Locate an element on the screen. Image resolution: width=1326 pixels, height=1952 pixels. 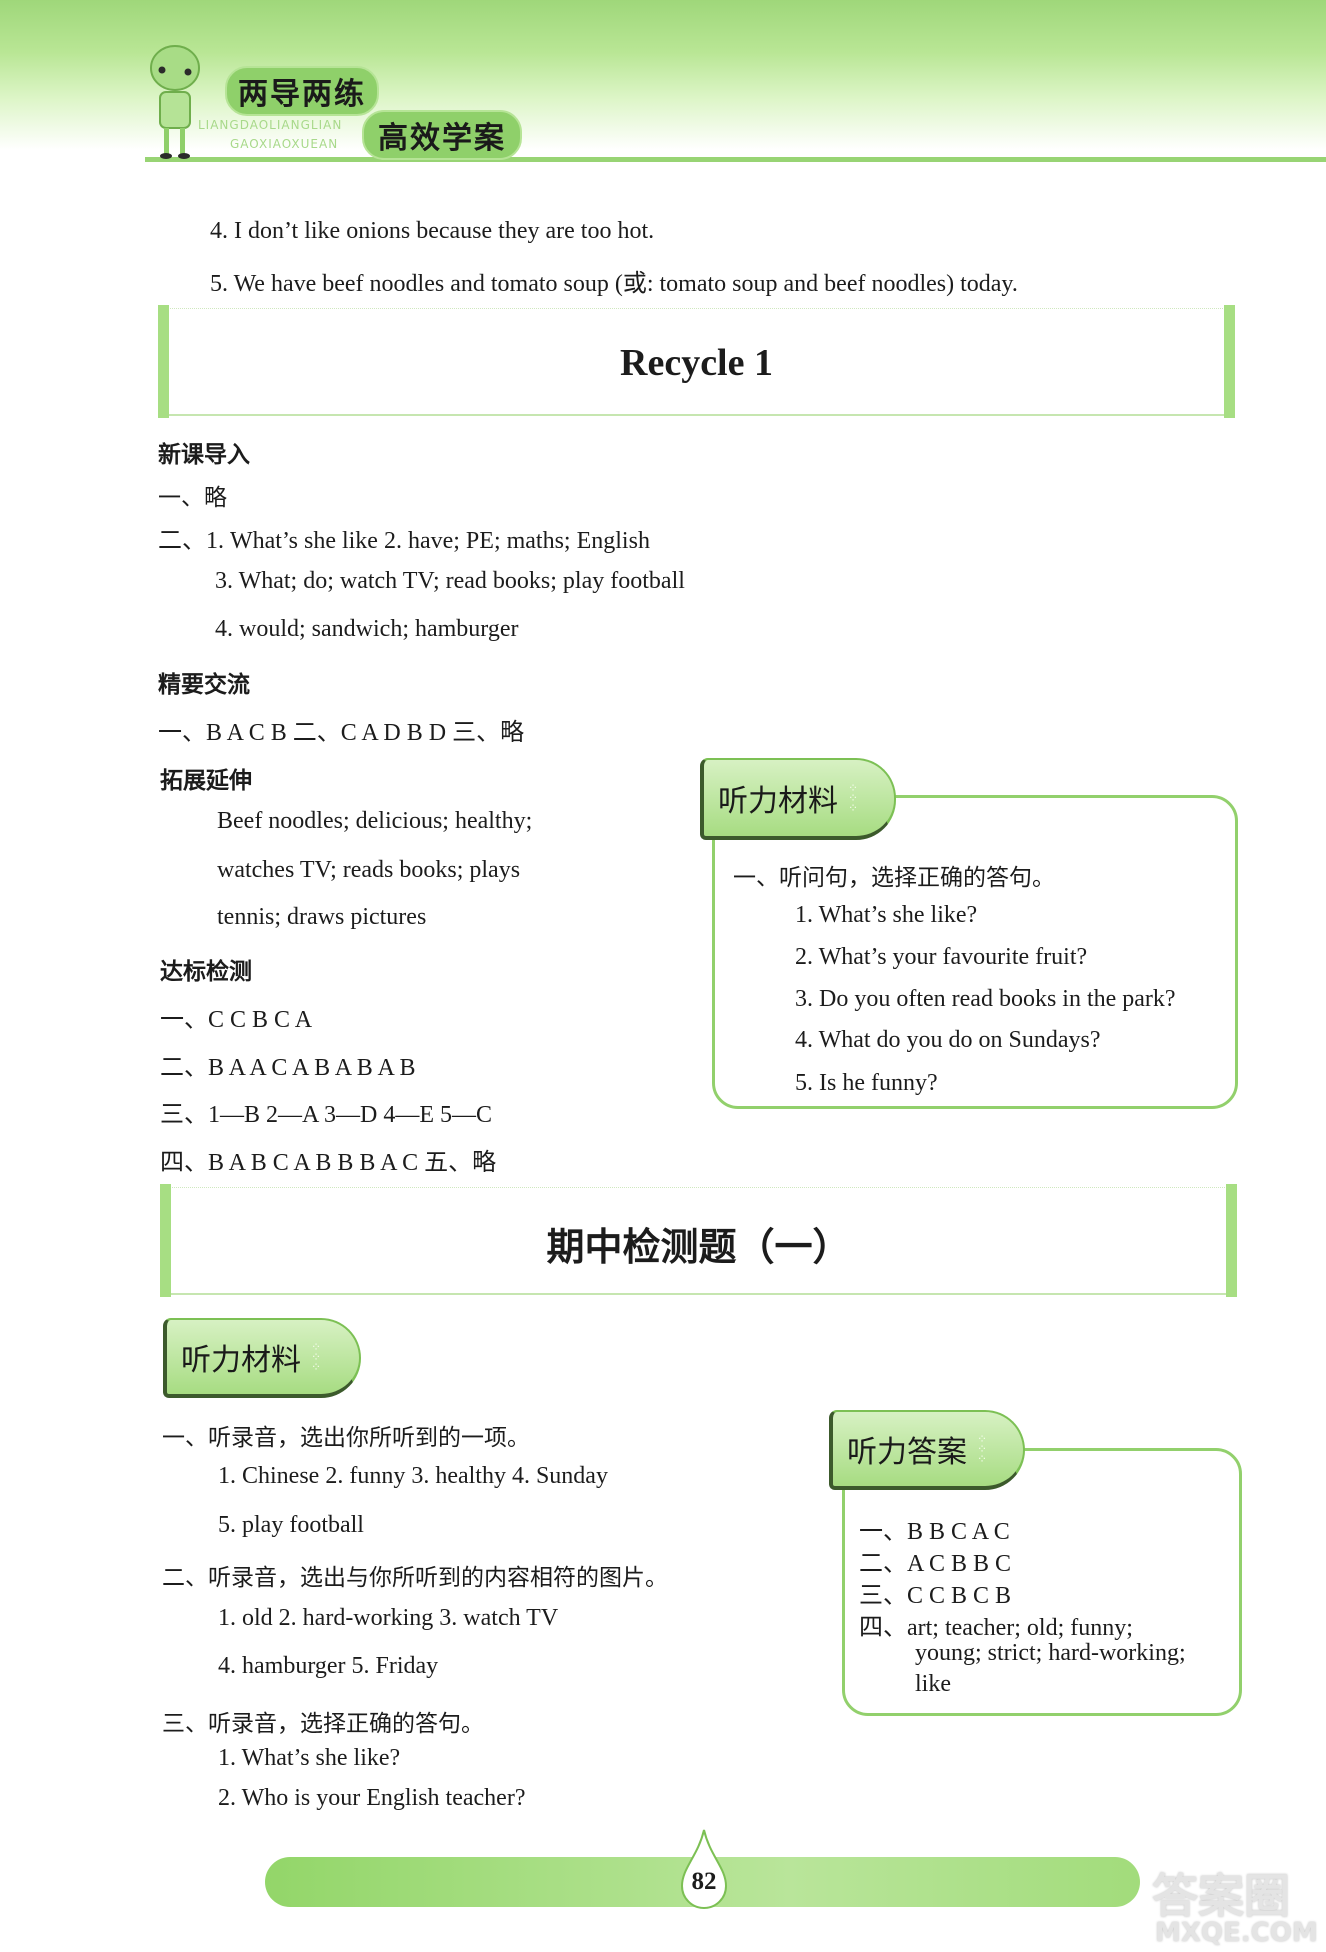
section-title-box: Recycle 1 is located at coordinates (696, 361).